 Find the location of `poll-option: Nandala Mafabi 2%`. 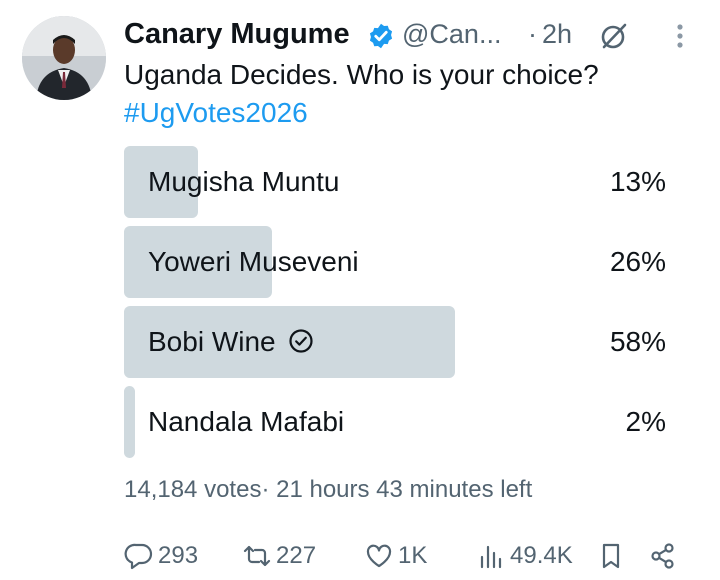

poll-option: Nandala Mafabi 2% is located at coordinates (400, 422).